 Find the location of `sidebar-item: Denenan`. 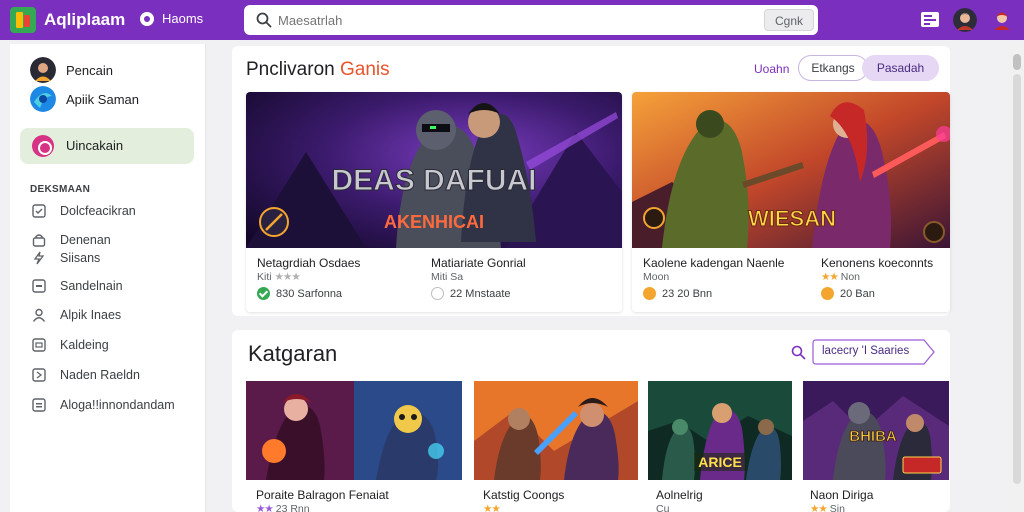

sidebar-item: Denenan is located at coordinates (71, 240).